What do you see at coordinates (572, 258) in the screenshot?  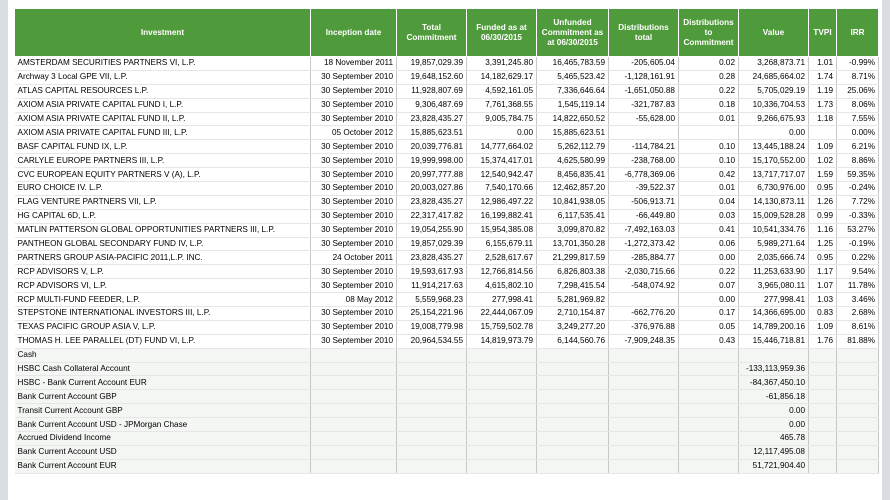 I see `cell-unfunded: 21,299,817.59` at bounding box center [572, 258].